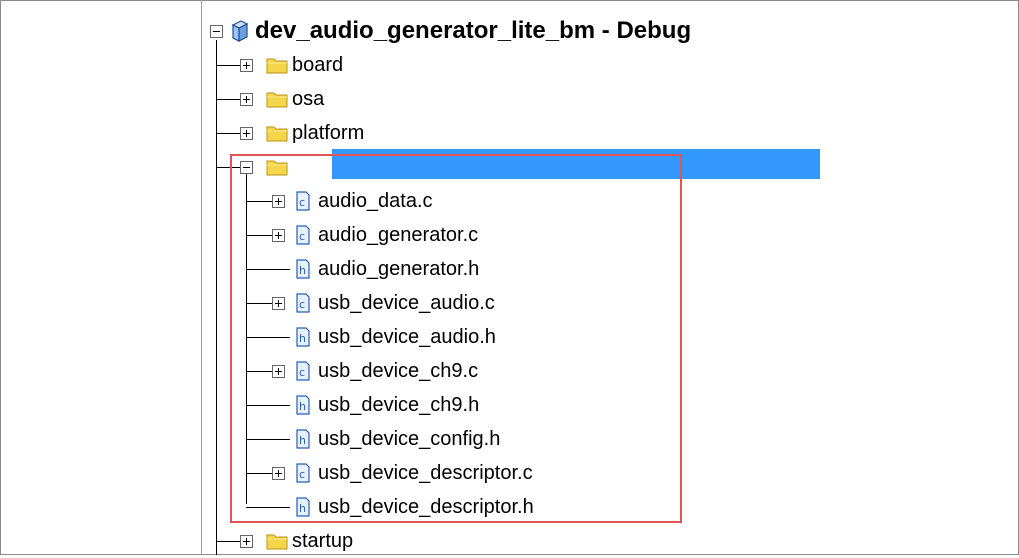 This screenshot has height=558, width=1019. I want to click on tree-root: dev_audio_generator_lite_bm - Debug, so click(450, 31).